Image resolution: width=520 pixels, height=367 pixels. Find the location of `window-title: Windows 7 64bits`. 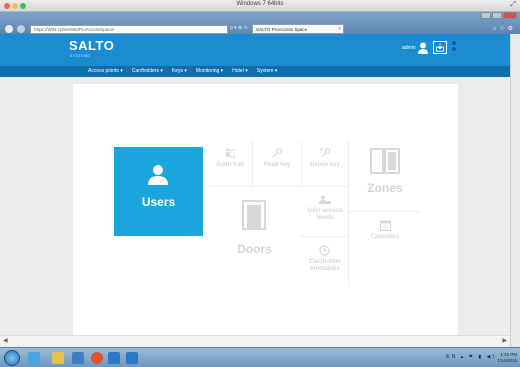

window-title: Windows 7 64bits is located at coordinates (260, 4).